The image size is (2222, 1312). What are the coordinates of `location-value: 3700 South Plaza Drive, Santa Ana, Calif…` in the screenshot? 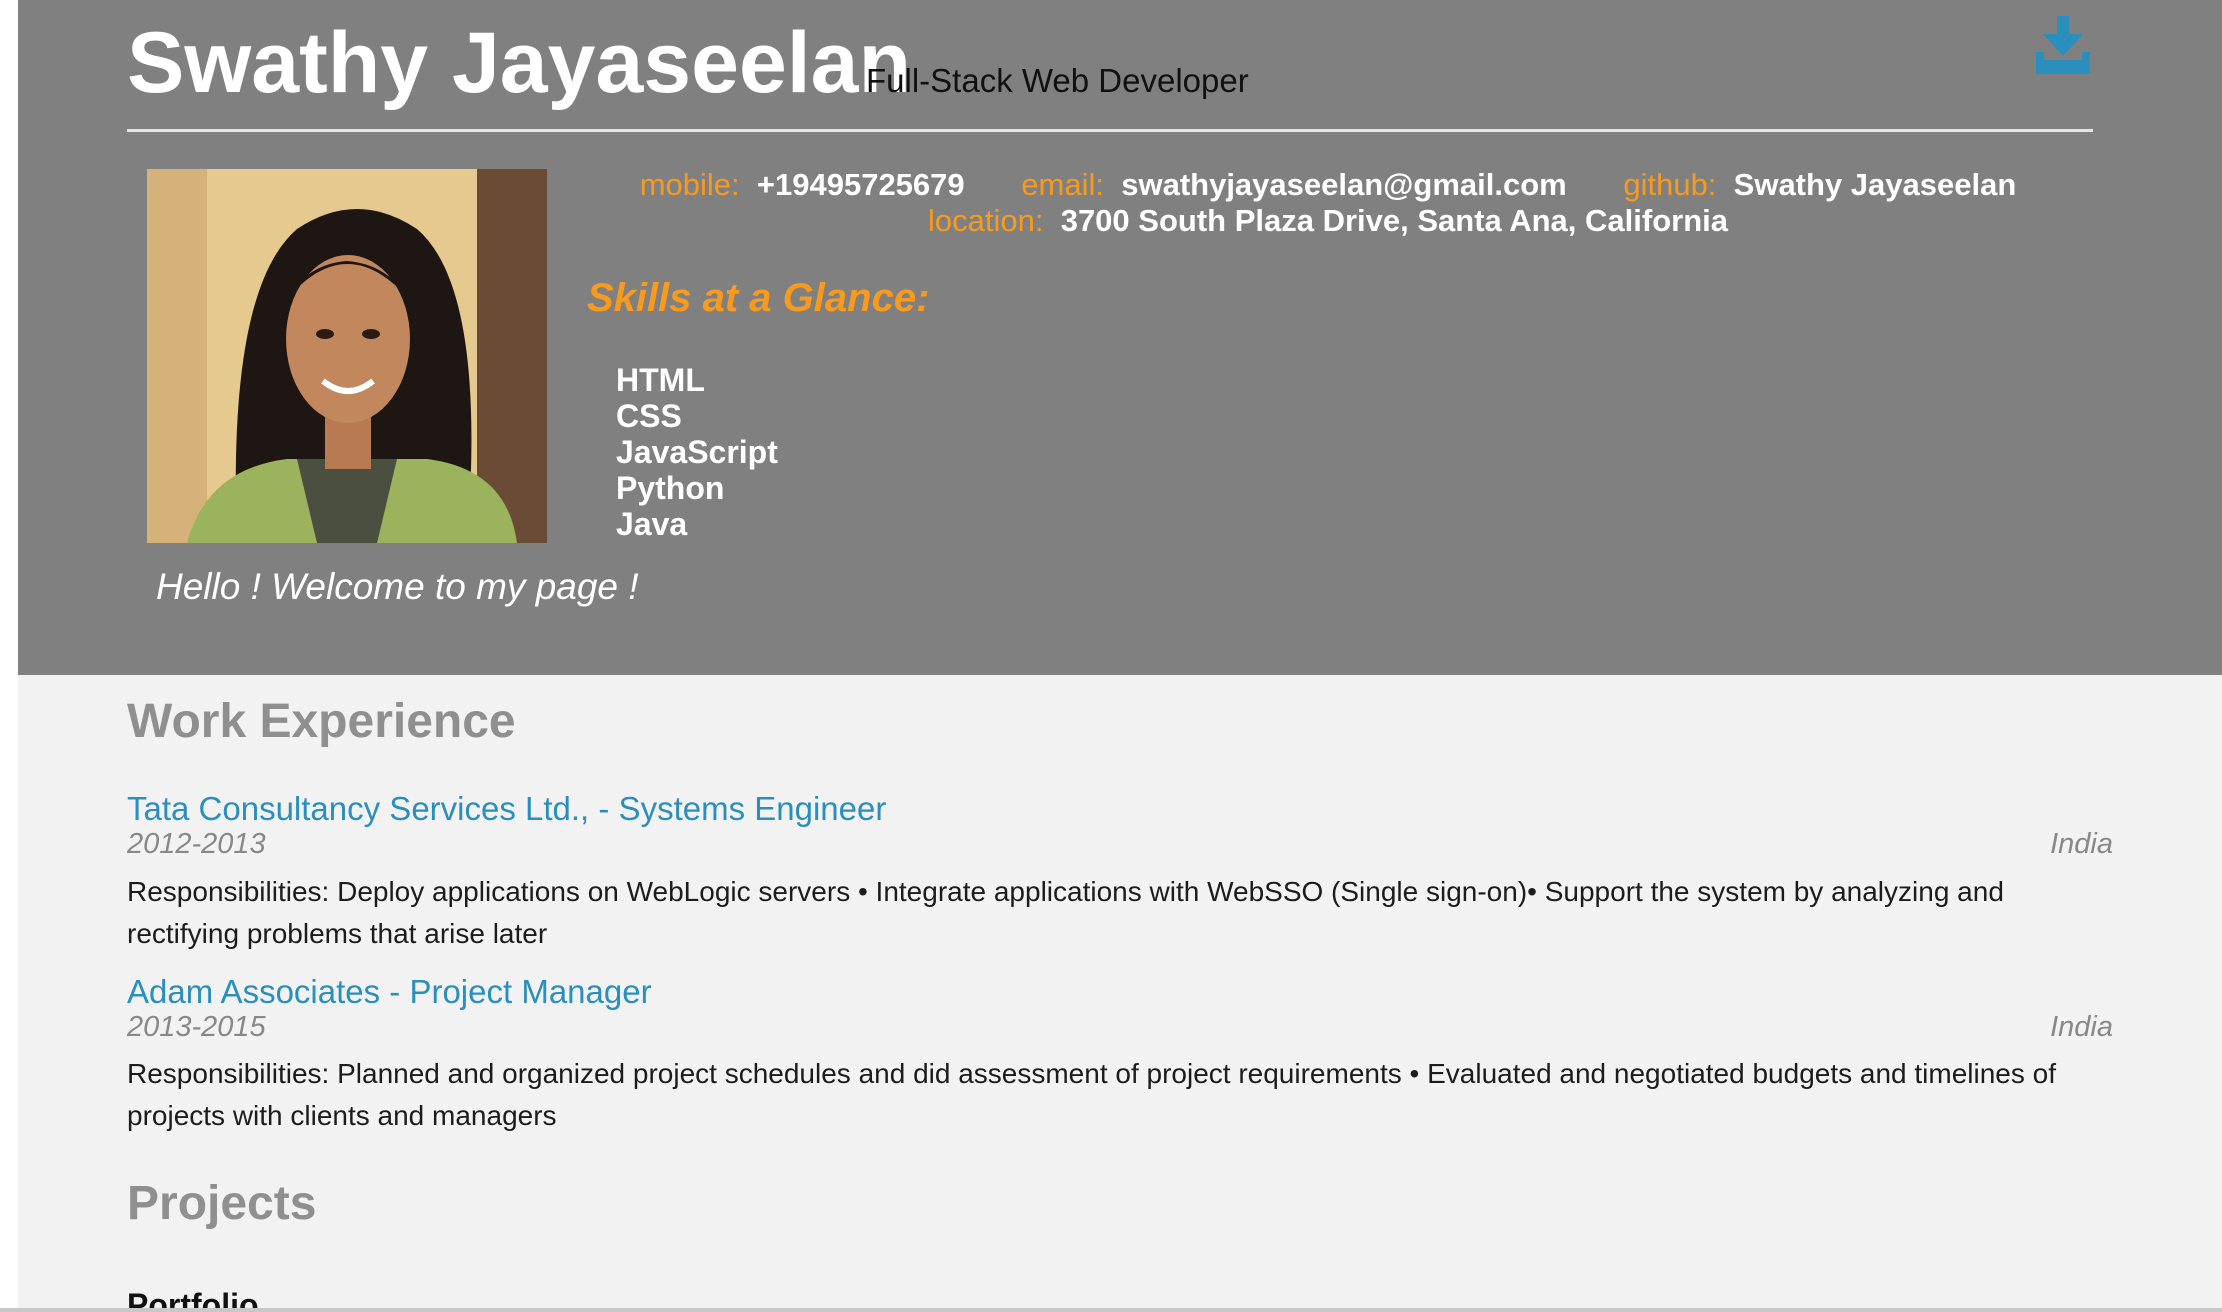 It's located at (1394, 220).